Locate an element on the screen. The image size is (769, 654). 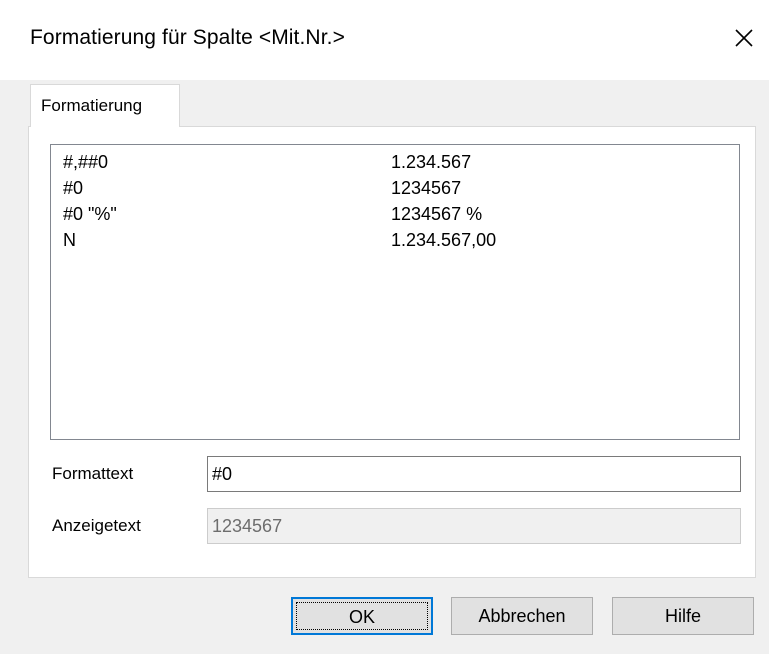
cancel-button-label: Abbrechen is located at coordinates (522, 616).